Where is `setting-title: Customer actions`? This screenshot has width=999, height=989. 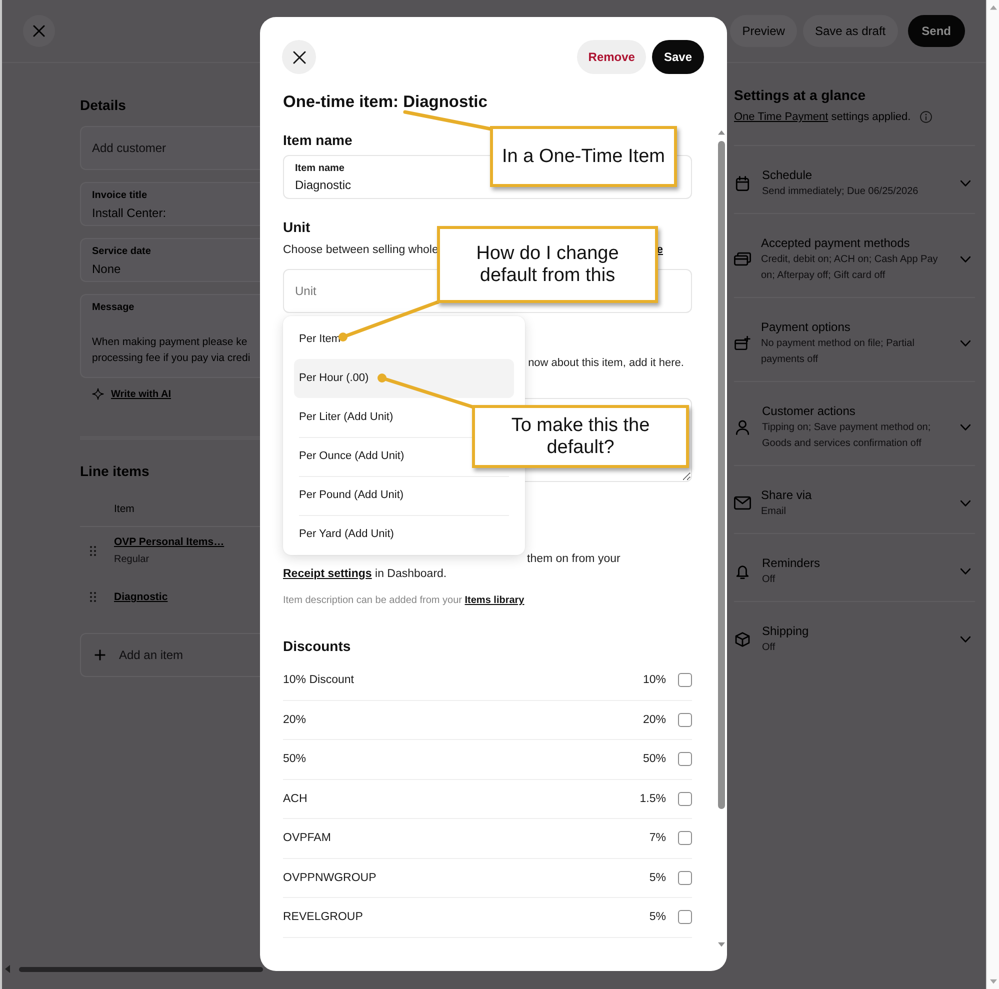
setting-title: Customer actions is located at coordinates (809, 411).